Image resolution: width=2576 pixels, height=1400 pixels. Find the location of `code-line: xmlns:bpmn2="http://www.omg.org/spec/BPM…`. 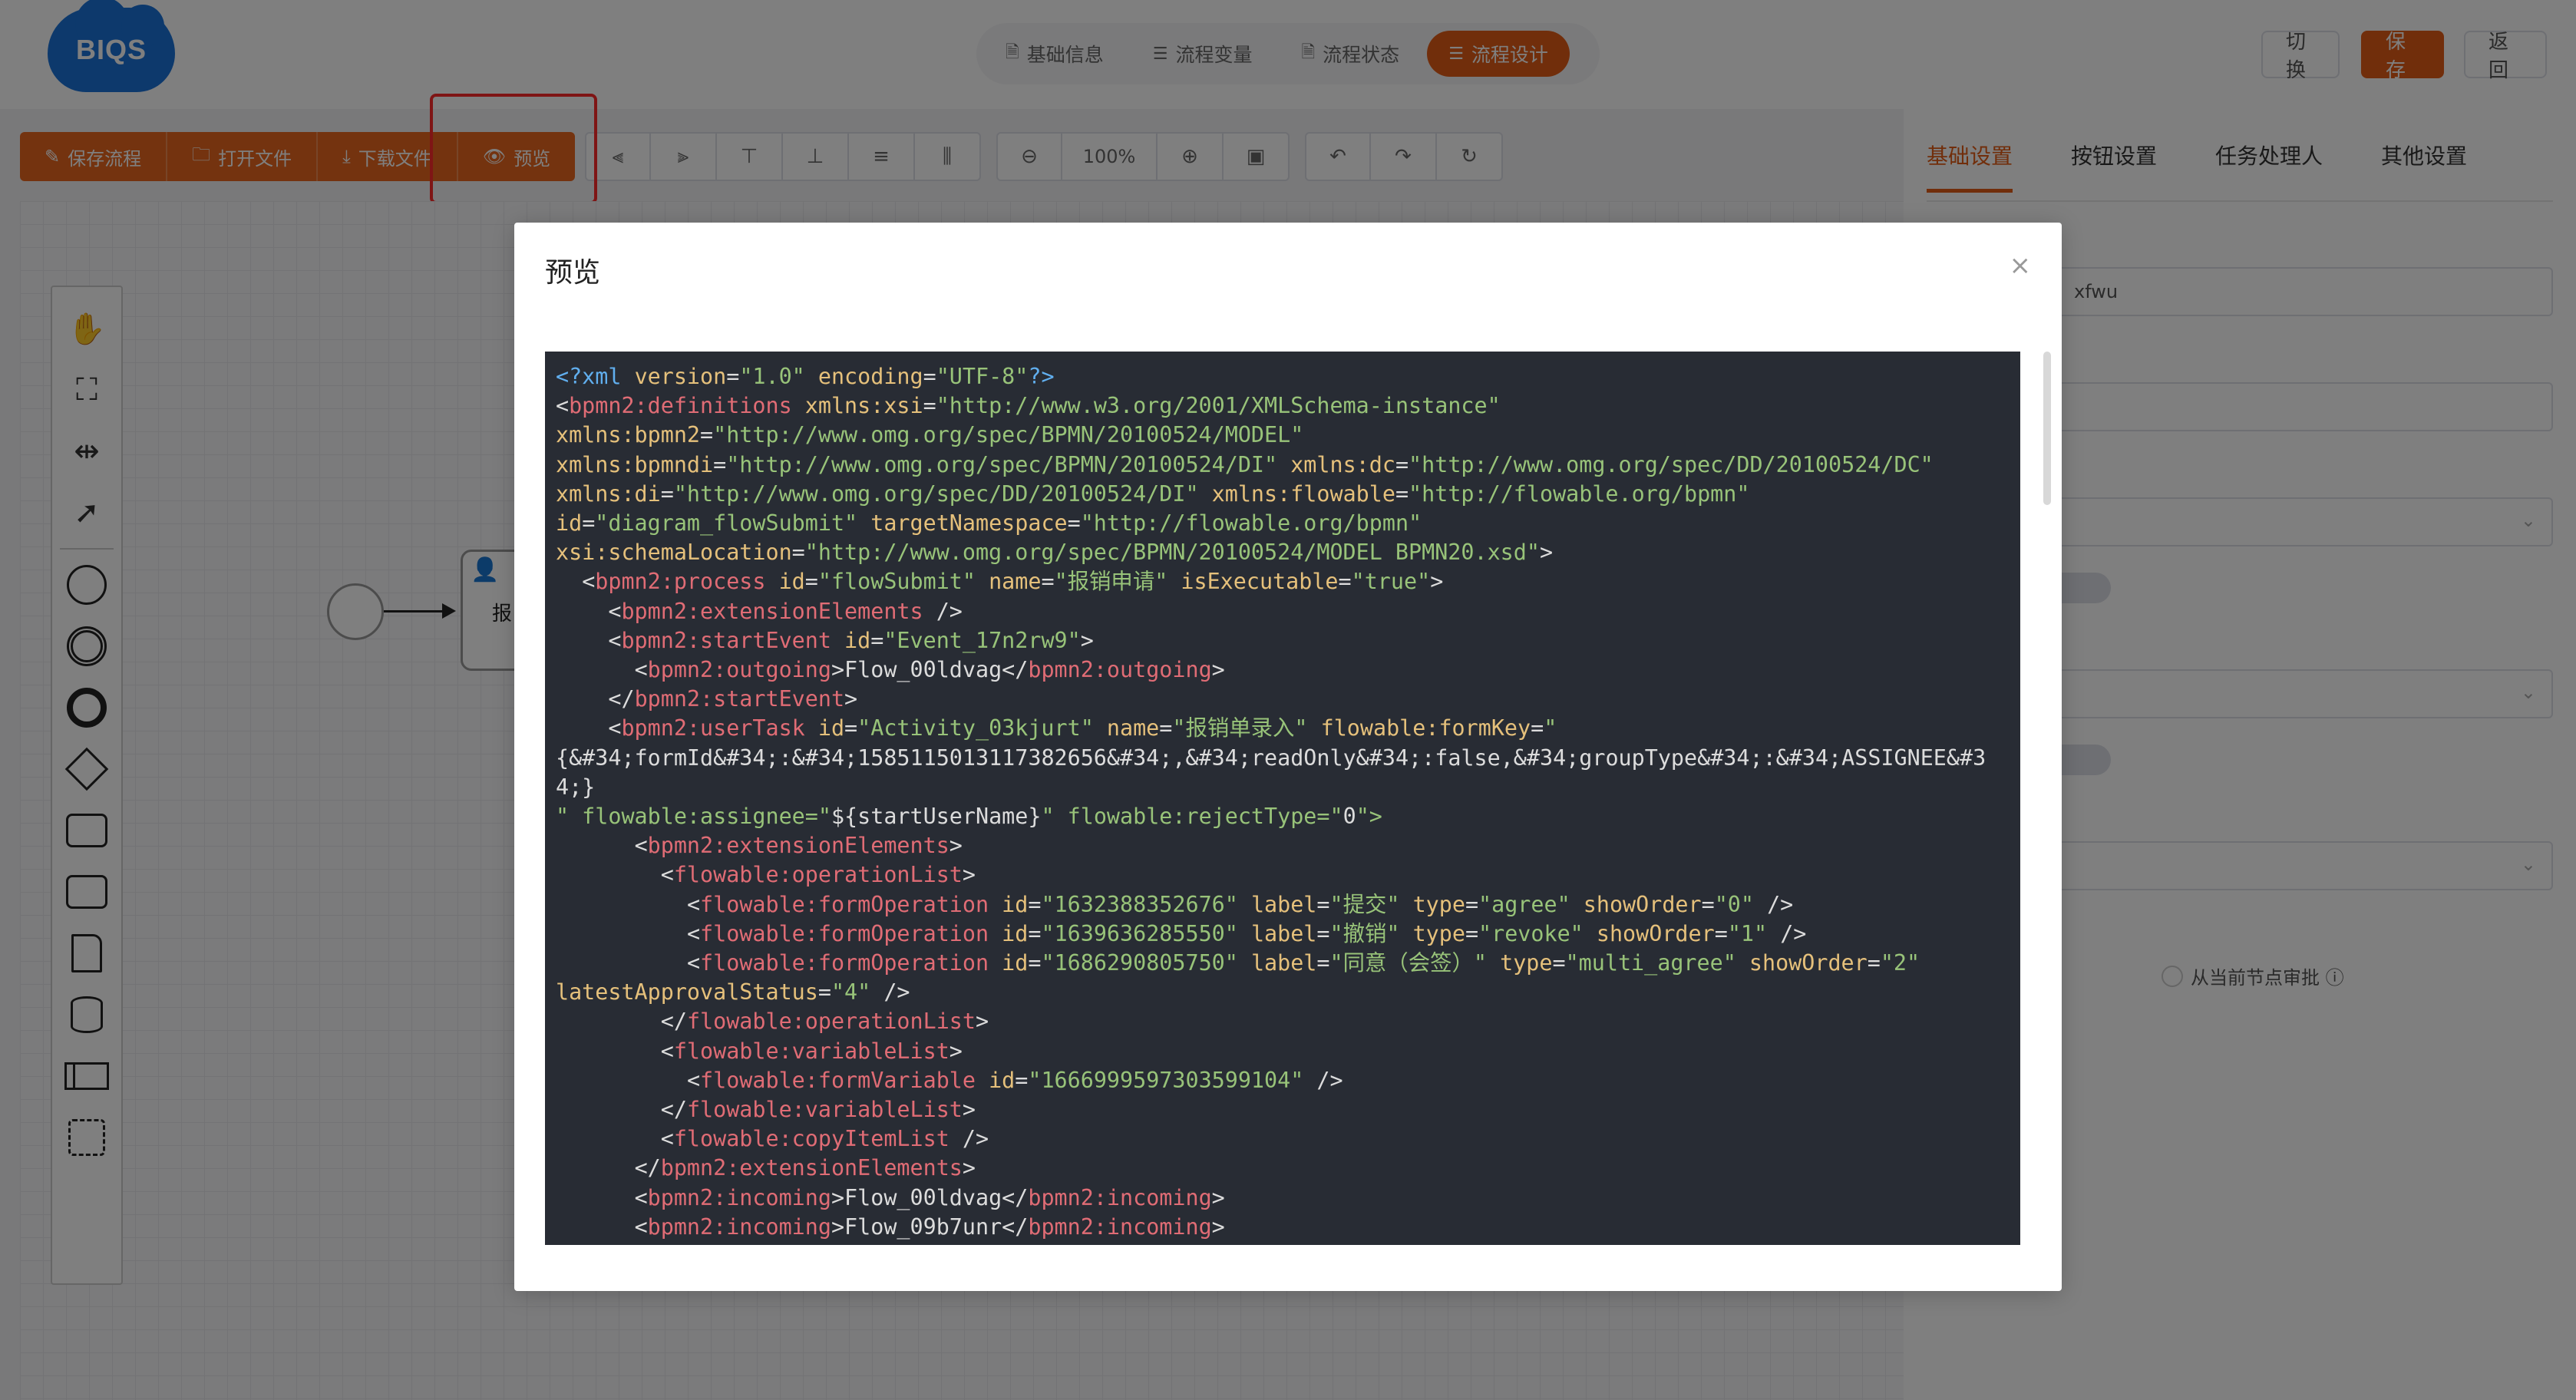

code-line: xmlns:bpmn2="http://www.omg.org/spec/BPM… is located at coordinates (930, 435).